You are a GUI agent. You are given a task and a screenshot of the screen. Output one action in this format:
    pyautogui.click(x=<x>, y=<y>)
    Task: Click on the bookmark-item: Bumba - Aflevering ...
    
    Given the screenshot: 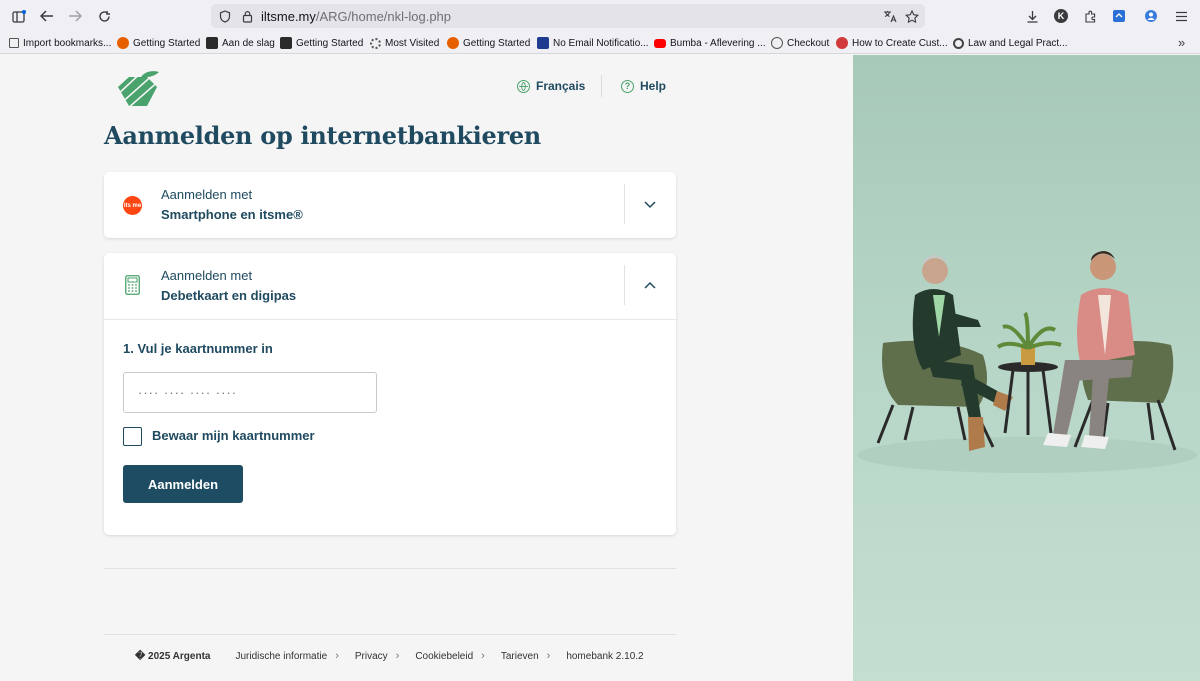 What is the action you would take?
    pyautogui.click(x=710, y=43)
    